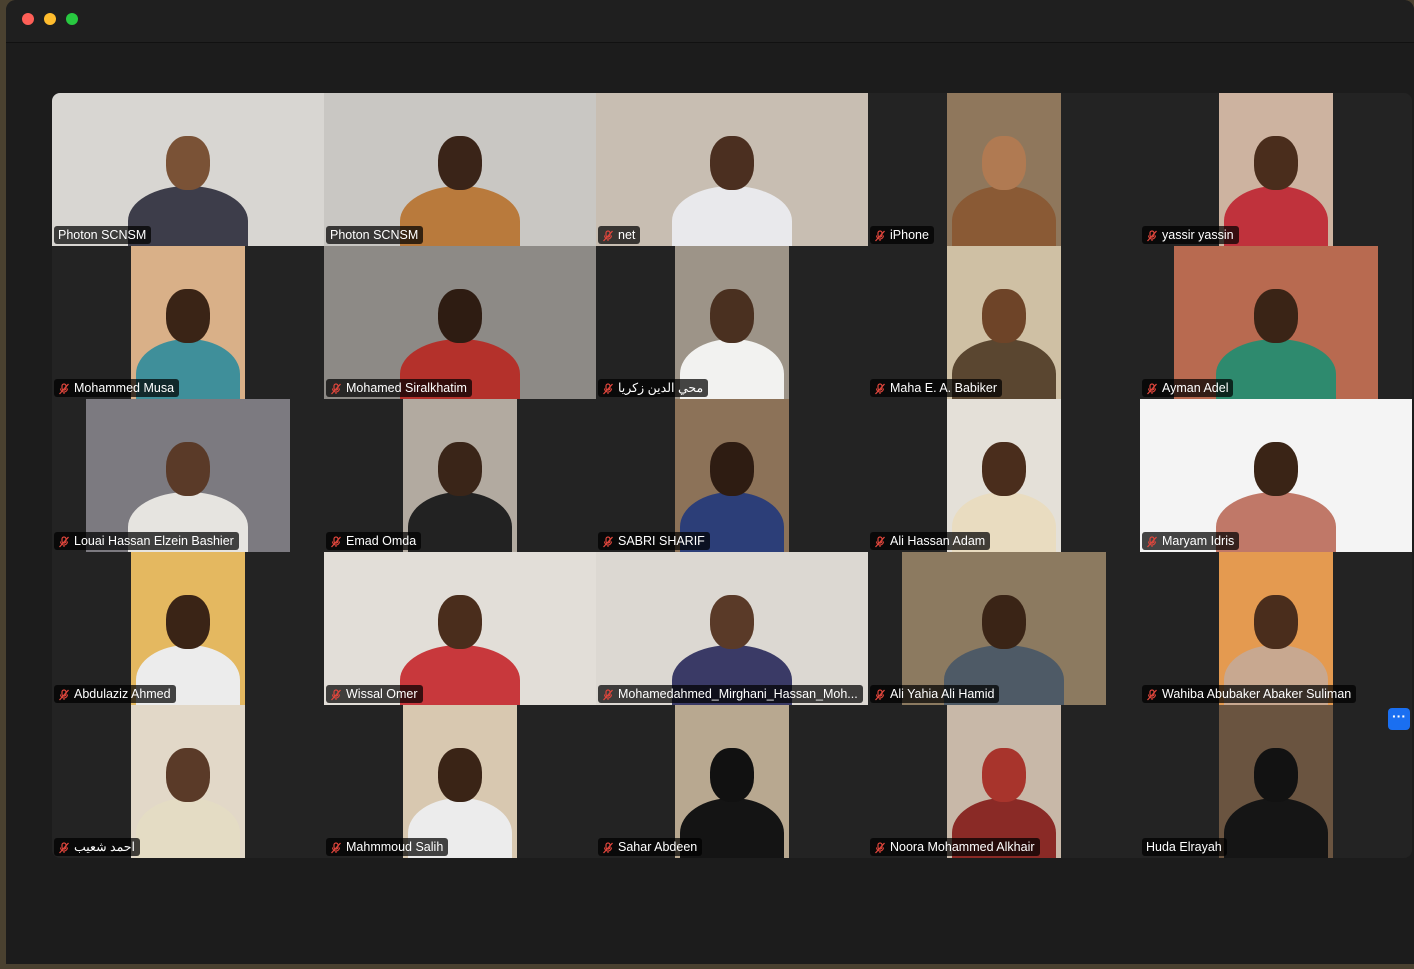 The image size is (1414, 969). I want to click on participant-name: Maha E. A. Babiker, so click(944, 388).